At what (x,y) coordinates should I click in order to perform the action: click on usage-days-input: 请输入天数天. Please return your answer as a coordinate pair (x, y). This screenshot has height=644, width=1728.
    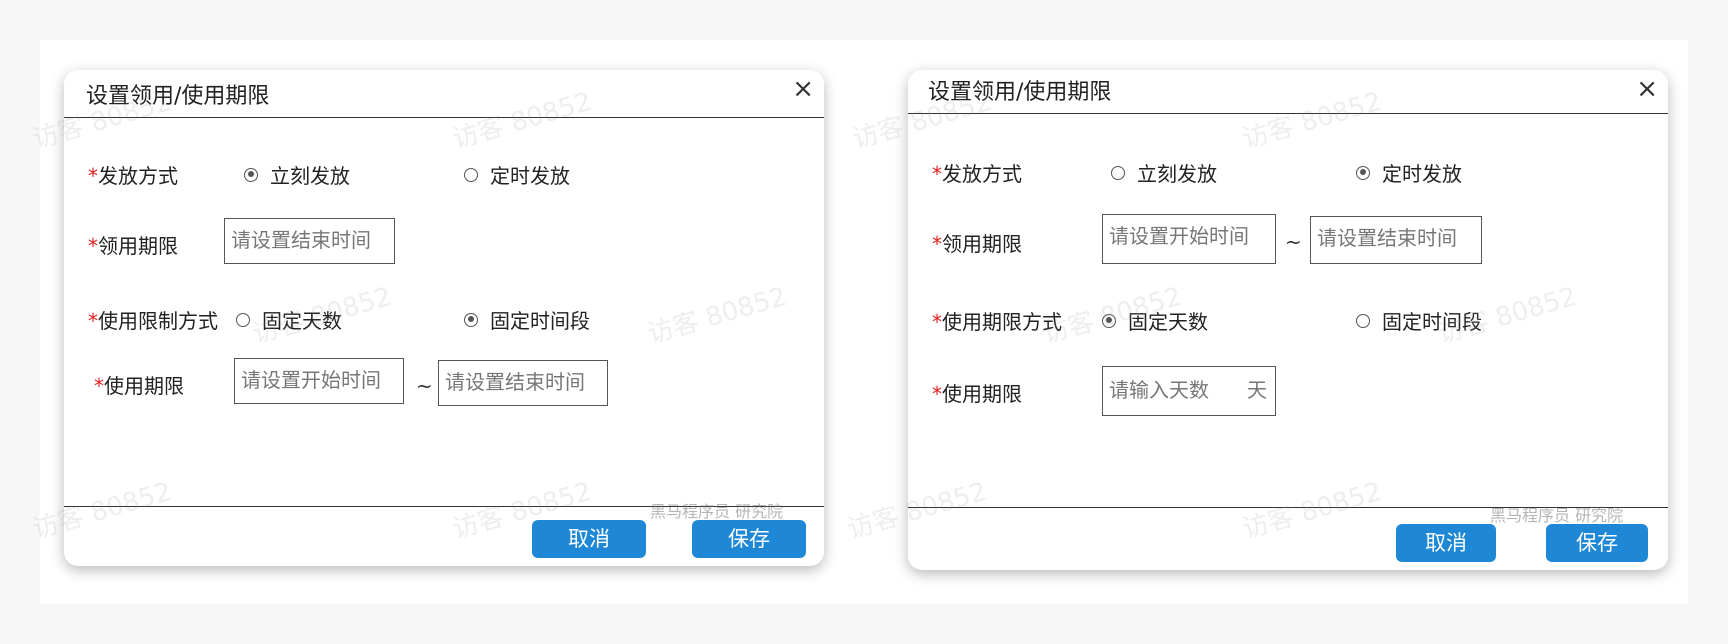
    Looking at the image, I should click on (1189, 391).